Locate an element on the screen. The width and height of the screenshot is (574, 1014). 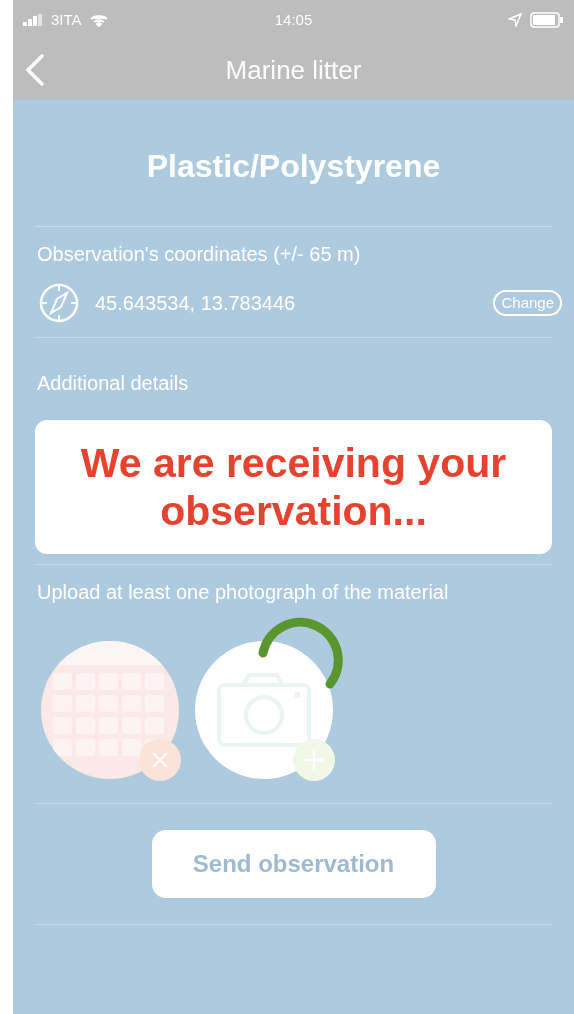
category-title: Plastic/Polystyrene is located at coordinates (293, 166).